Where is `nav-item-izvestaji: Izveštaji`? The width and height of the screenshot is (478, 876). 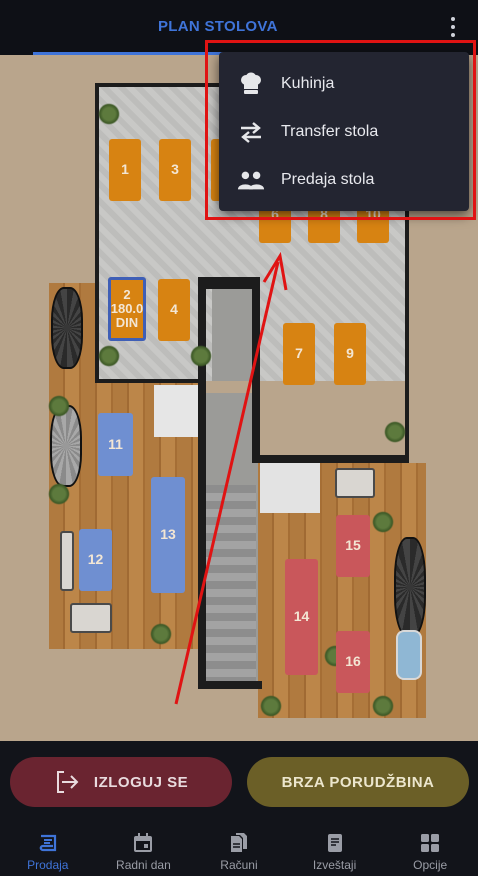 nav-item-izvestaji: Izveštaji is located at coordinates (335, 849).